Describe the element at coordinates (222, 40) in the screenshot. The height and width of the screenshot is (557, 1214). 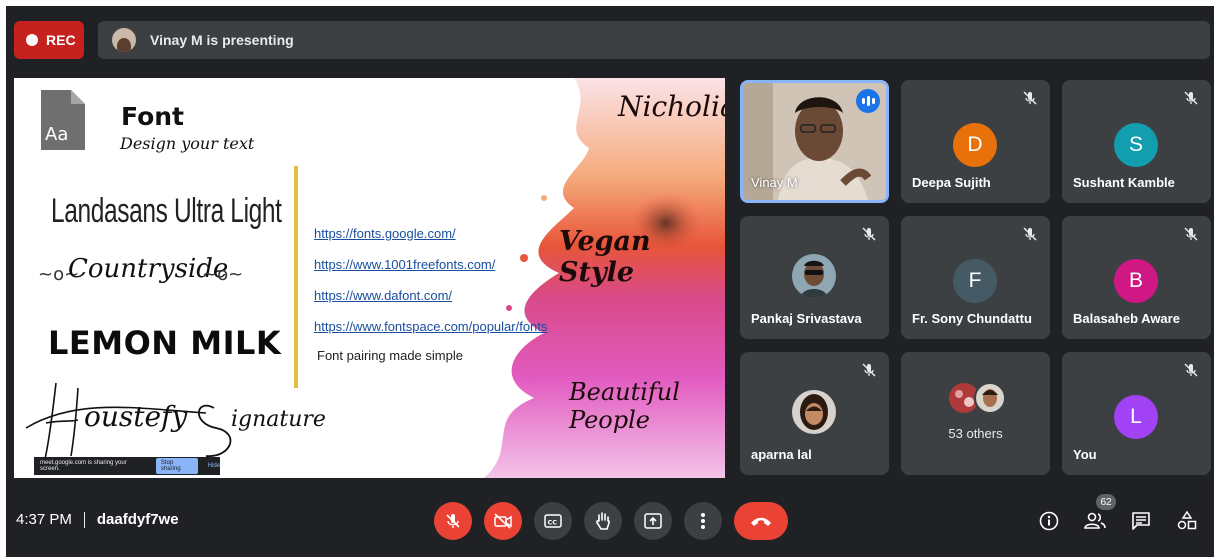
I see `presenting-text: Vinay M is presenting` at that location.